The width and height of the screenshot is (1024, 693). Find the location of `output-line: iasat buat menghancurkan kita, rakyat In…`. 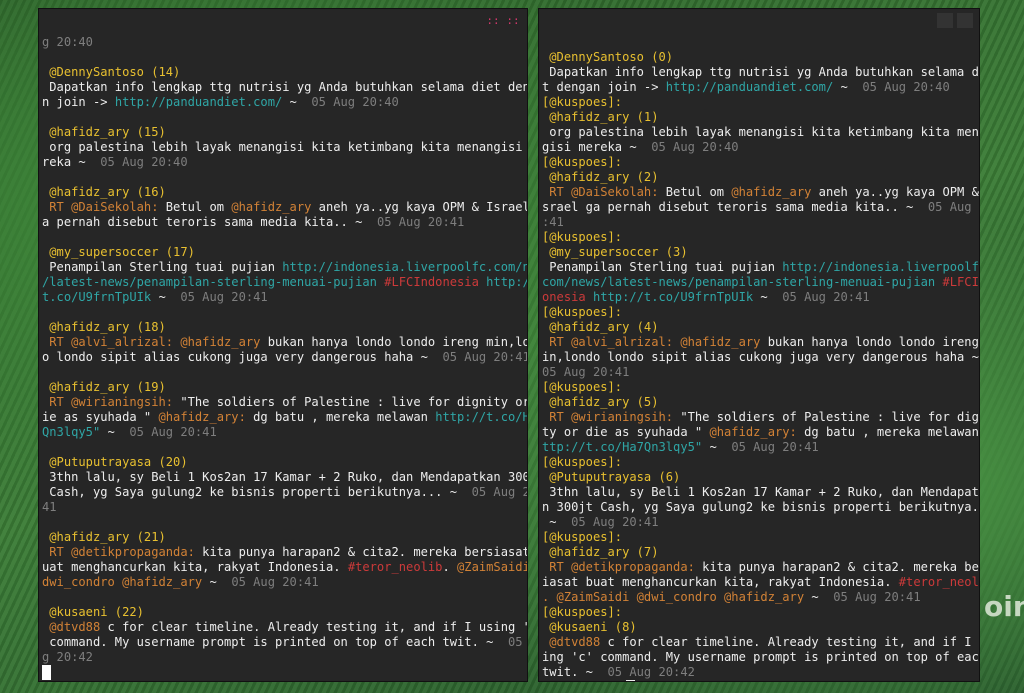

output-line: iasat buat menghancurkan kita, rakyat In… is located at coordinates (760, 582).